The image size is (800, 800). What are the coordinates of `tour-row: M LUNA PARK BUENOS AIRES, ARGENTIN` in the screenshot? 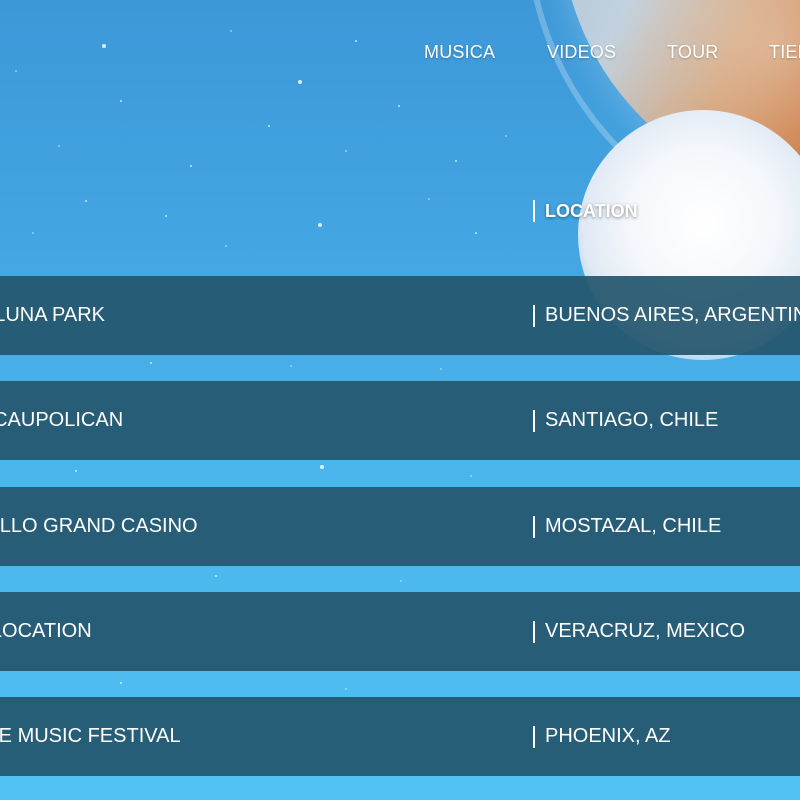 It's located at (400, 315).